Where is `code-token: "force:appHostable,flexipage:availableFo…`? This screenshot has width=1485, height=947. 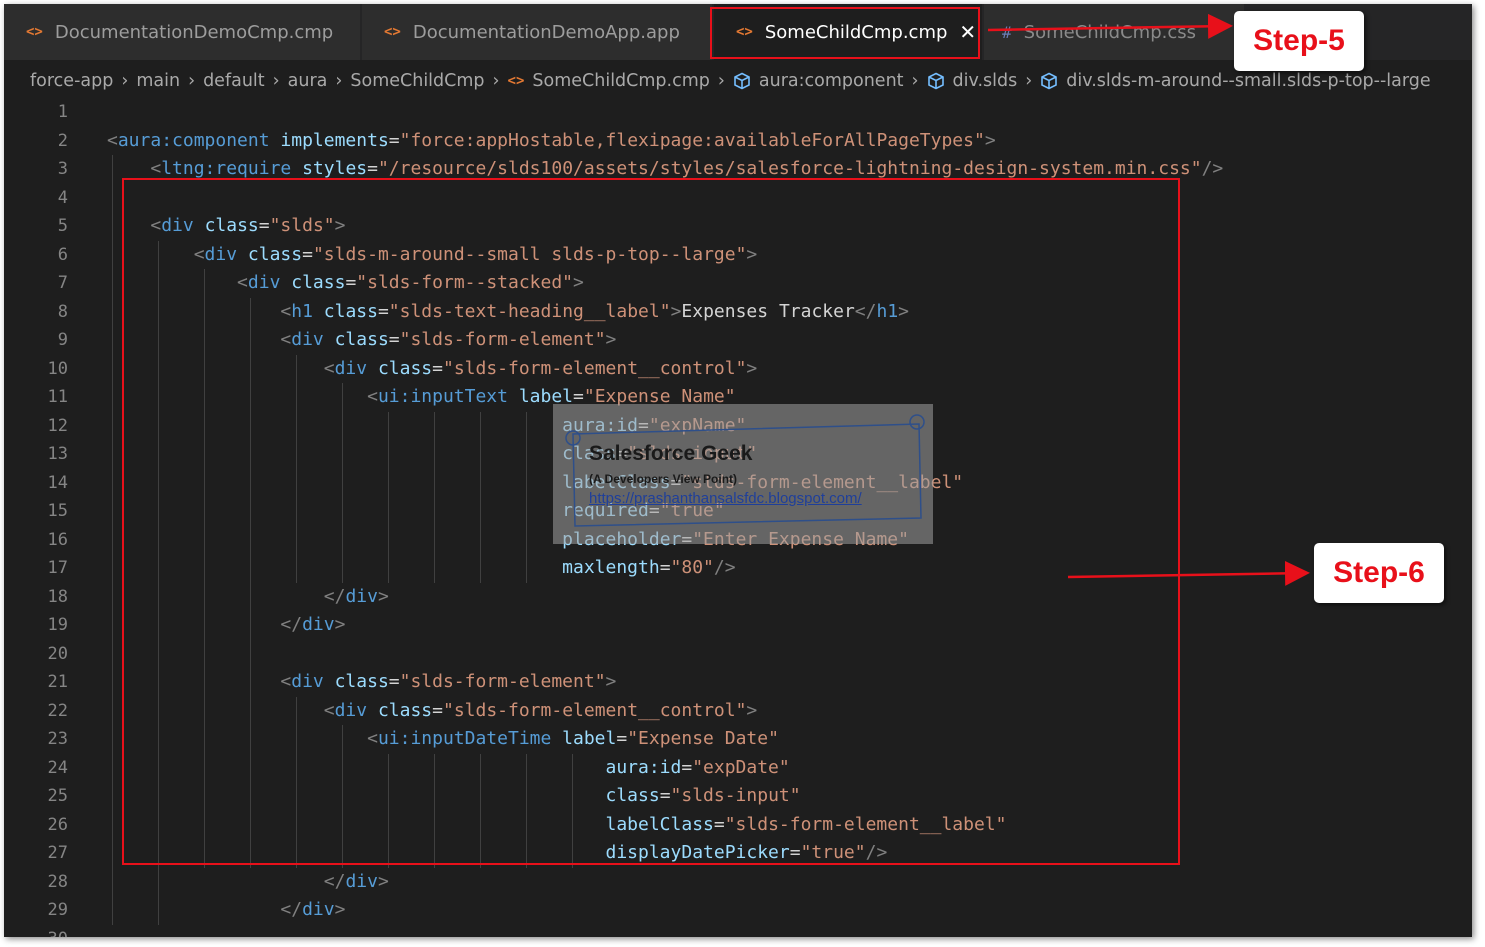 code-token: "force:appHostable,flexipage:availableFo… is located at coordinates (692, 140).